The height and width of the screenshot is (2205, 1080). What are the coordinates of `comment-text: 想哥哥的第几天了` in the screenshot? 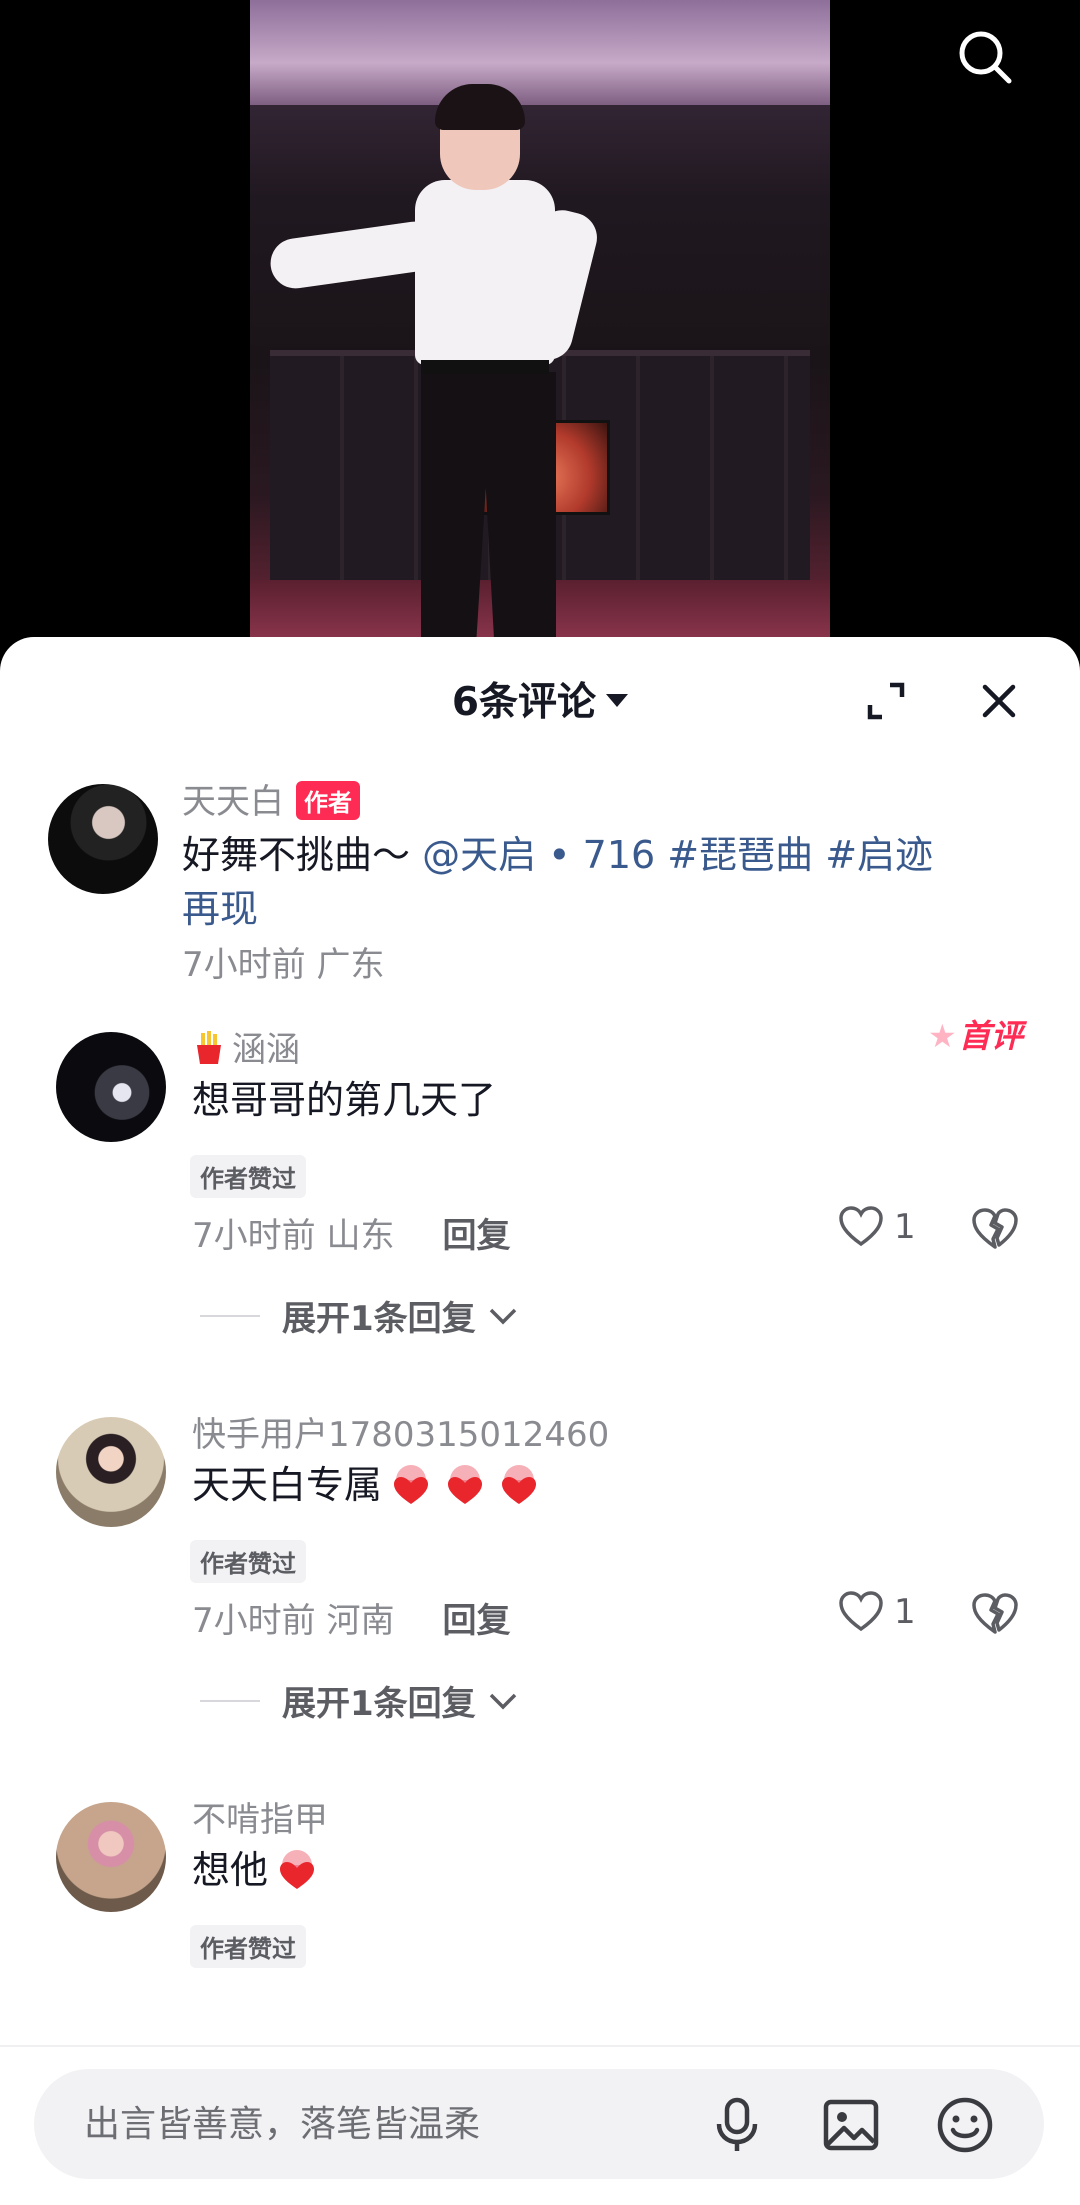 It's located at (344, 1100).